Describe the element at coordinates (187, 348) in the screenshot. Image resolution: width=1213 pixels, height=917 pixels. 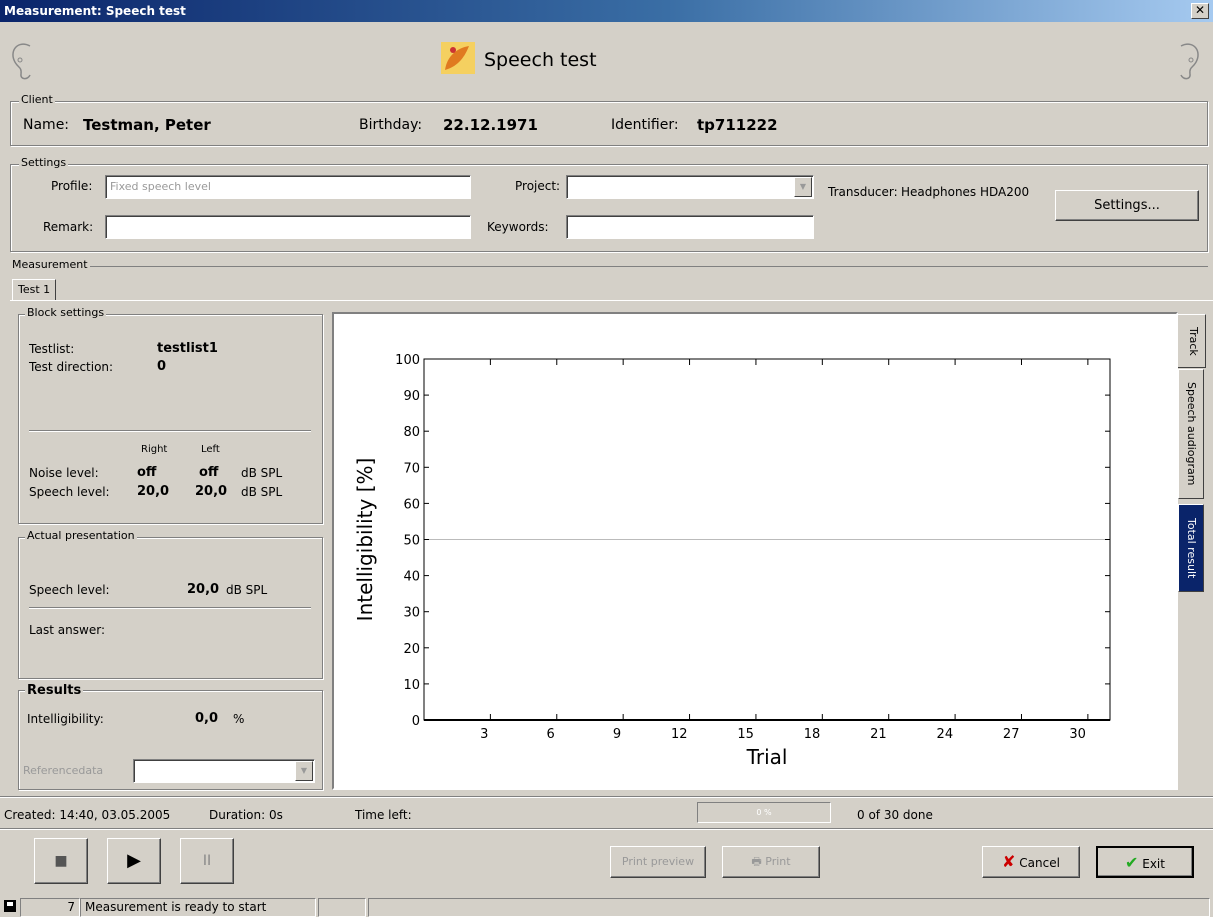
I see `testlist-value: testlist1` at that location.